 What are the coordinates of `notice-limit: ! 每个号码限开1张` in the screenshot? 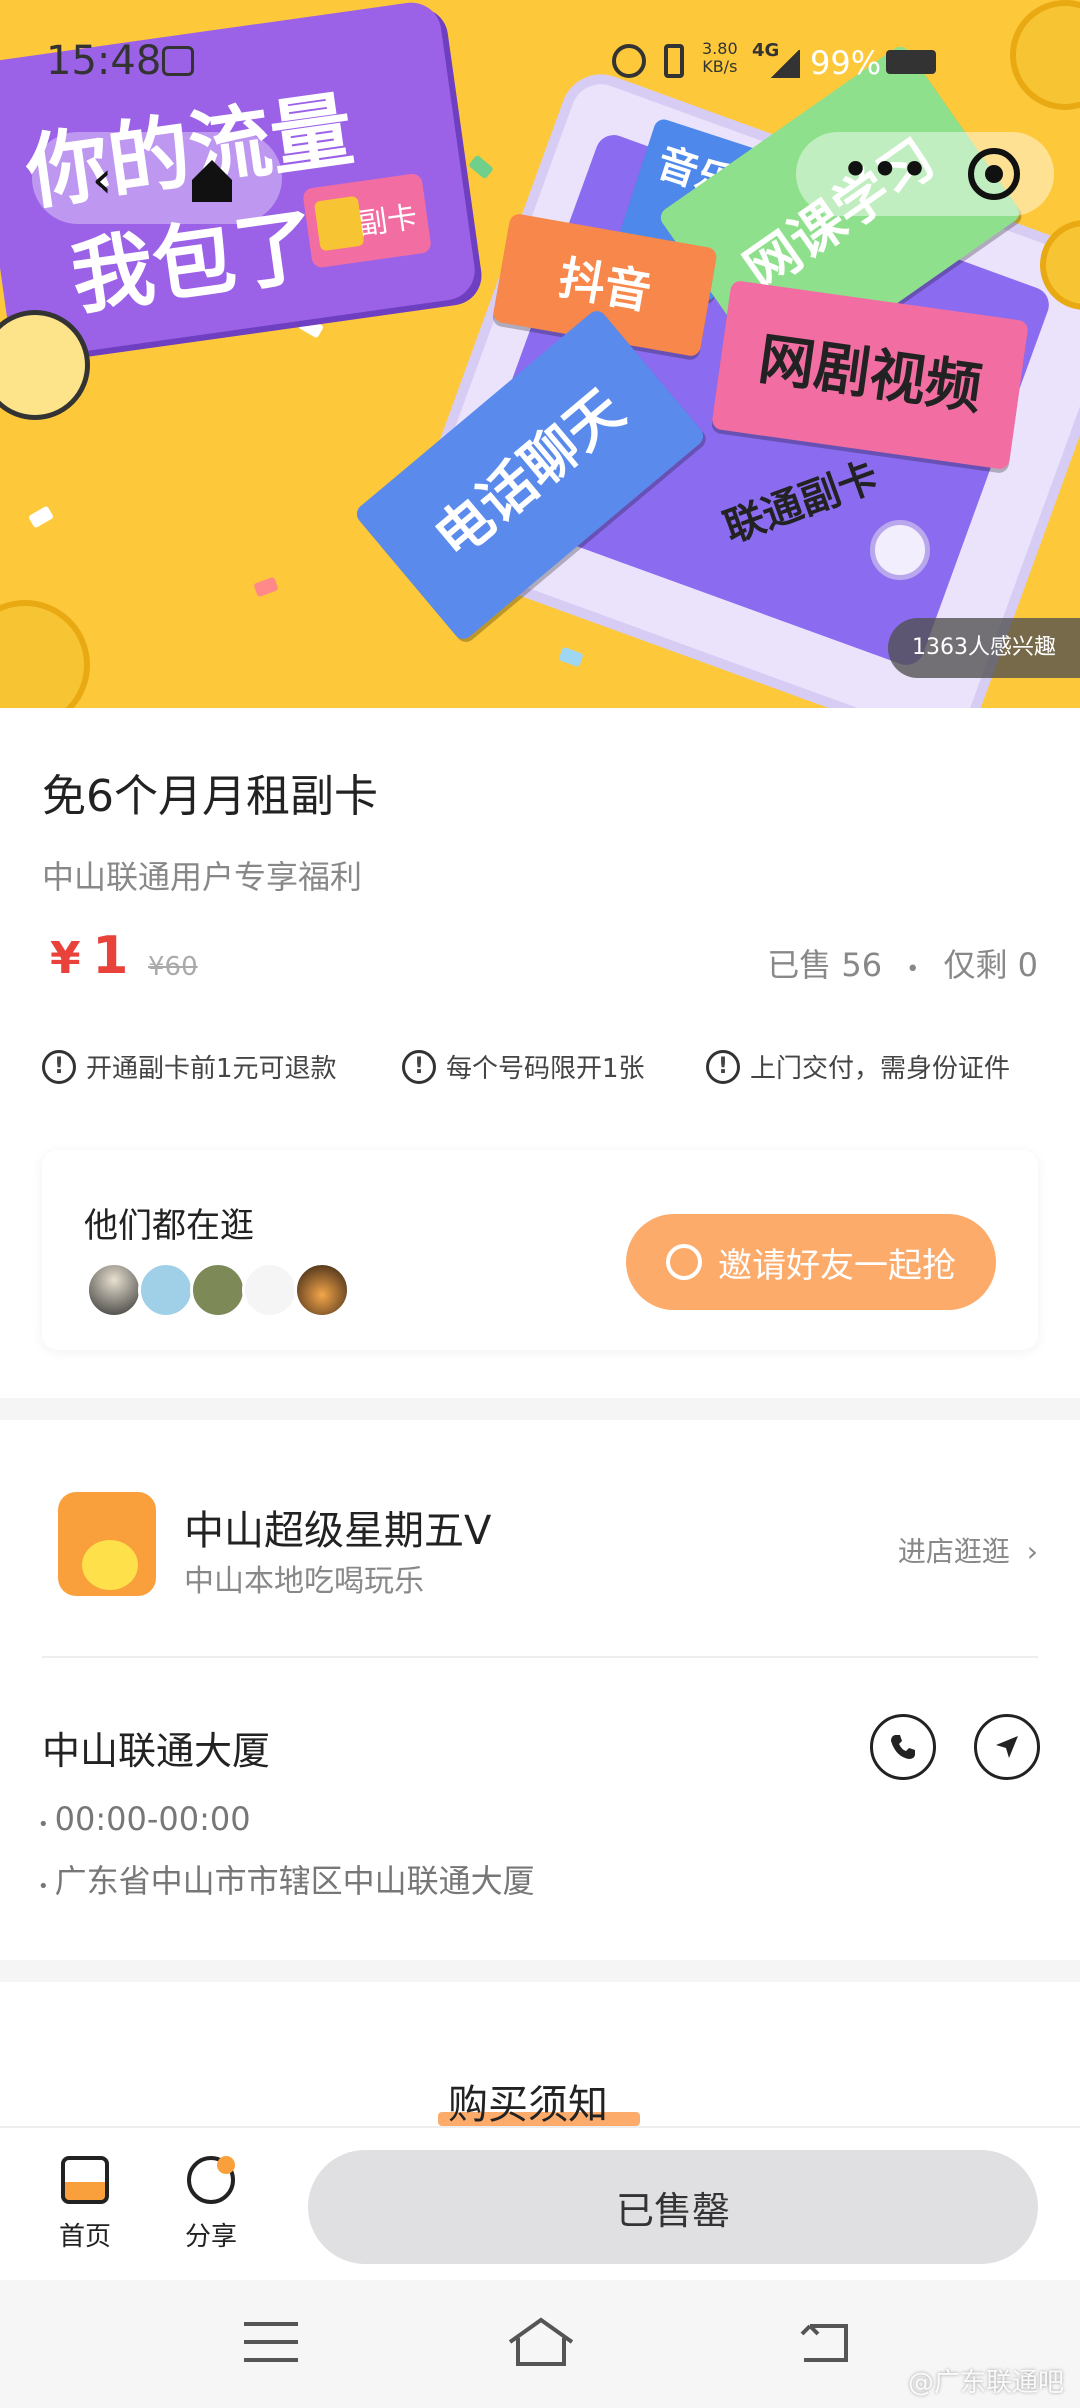 It's located at (523, 1066).